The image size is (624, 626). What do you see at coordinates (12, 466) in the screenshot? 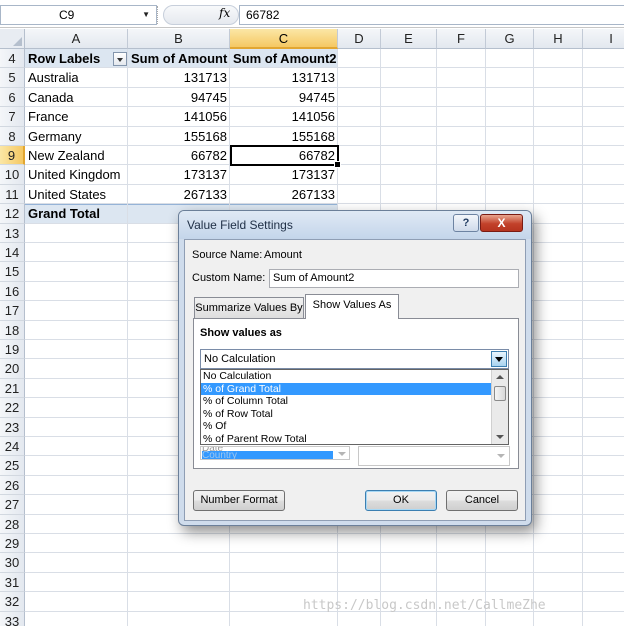
I see `row-header-25: 25` at bounding box center [12, 466].